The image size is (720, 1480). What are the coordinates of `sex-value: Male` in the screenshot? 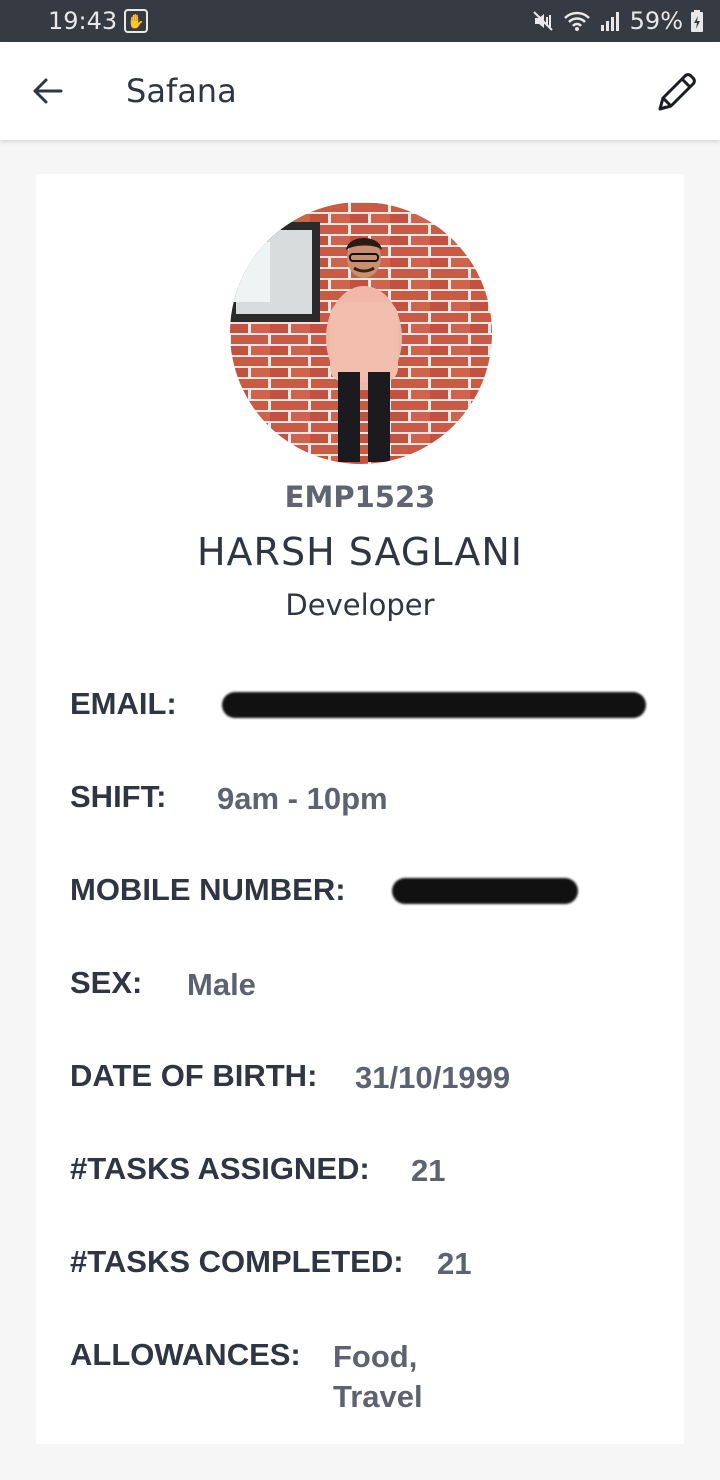 It's located at (221, 984).